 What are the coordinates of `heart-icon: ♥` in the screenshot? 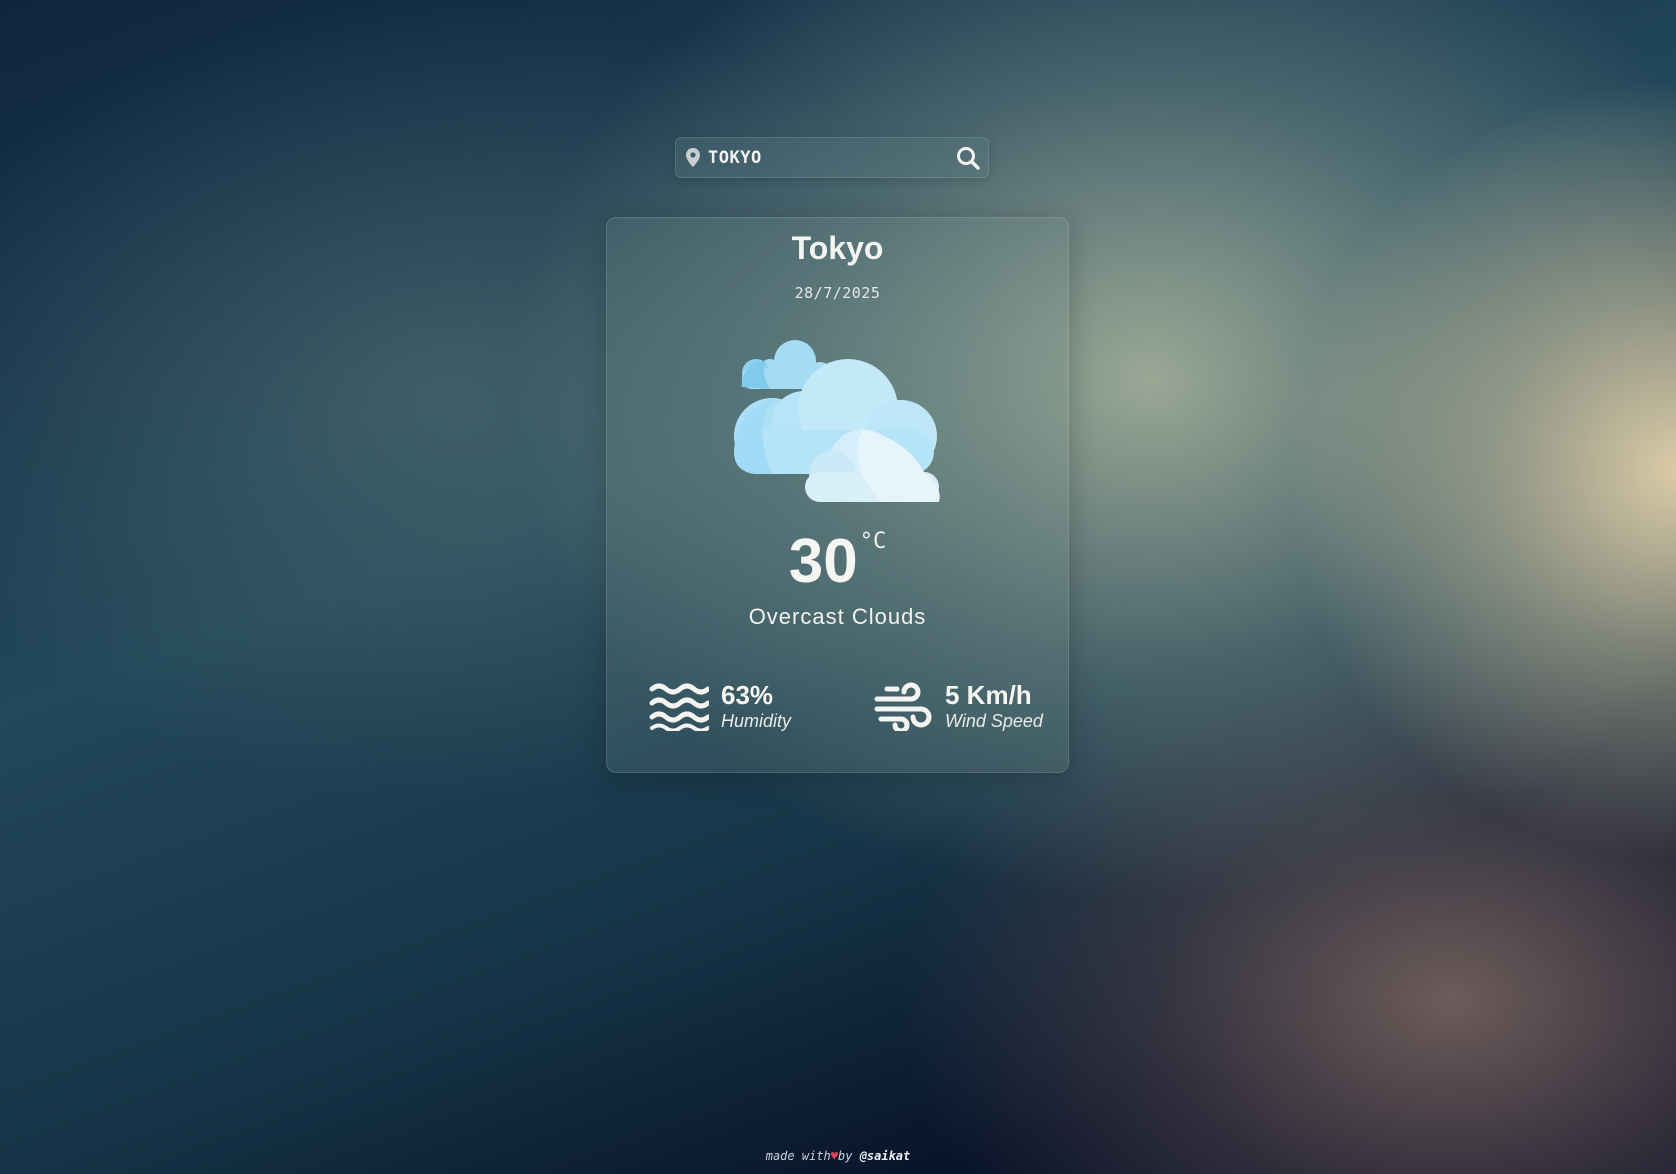 It's located at (834, 1156).